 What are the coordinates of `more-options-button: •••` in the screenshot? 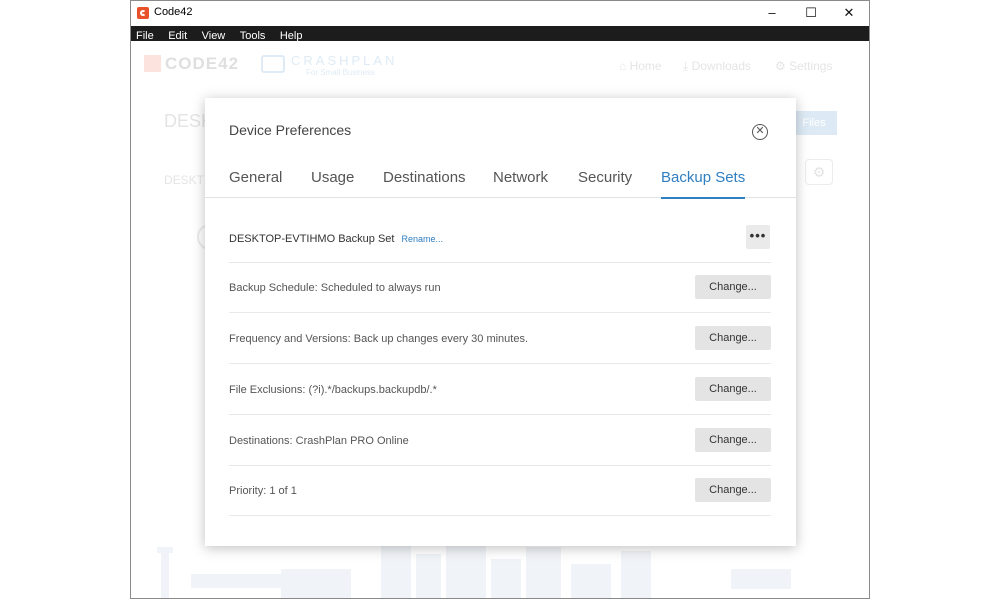 It's located at (758, 237).